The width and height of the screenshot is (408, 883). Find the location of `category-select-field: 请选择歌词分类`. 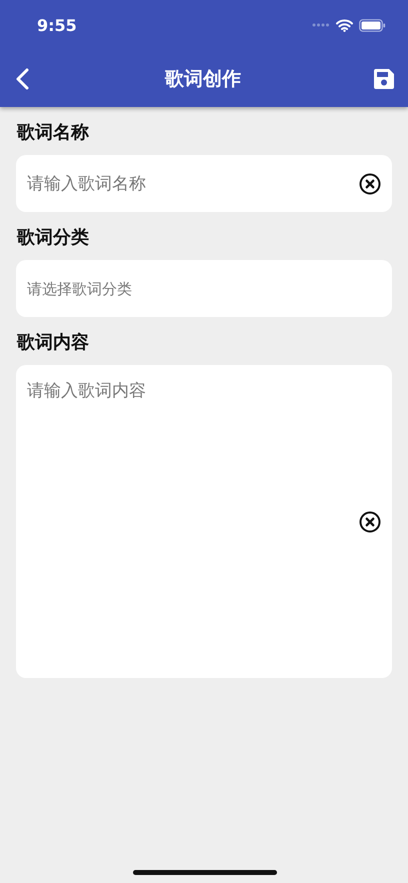

category-select-field: 请选择歌词分类 is located at coordinates (204, 288).